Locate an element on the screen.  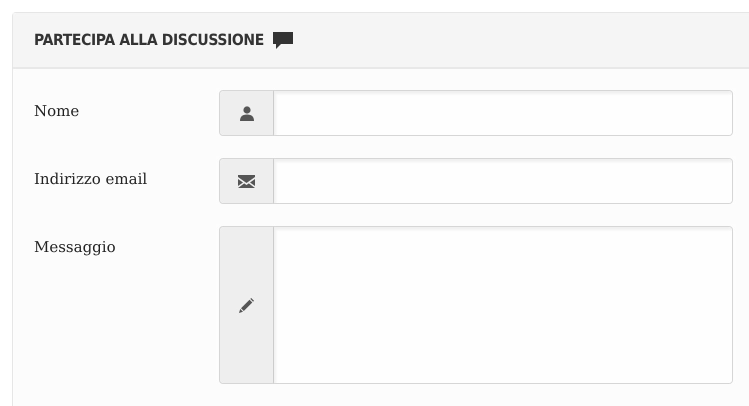
speech-bubble-icon is located at coordinates (283, 40).